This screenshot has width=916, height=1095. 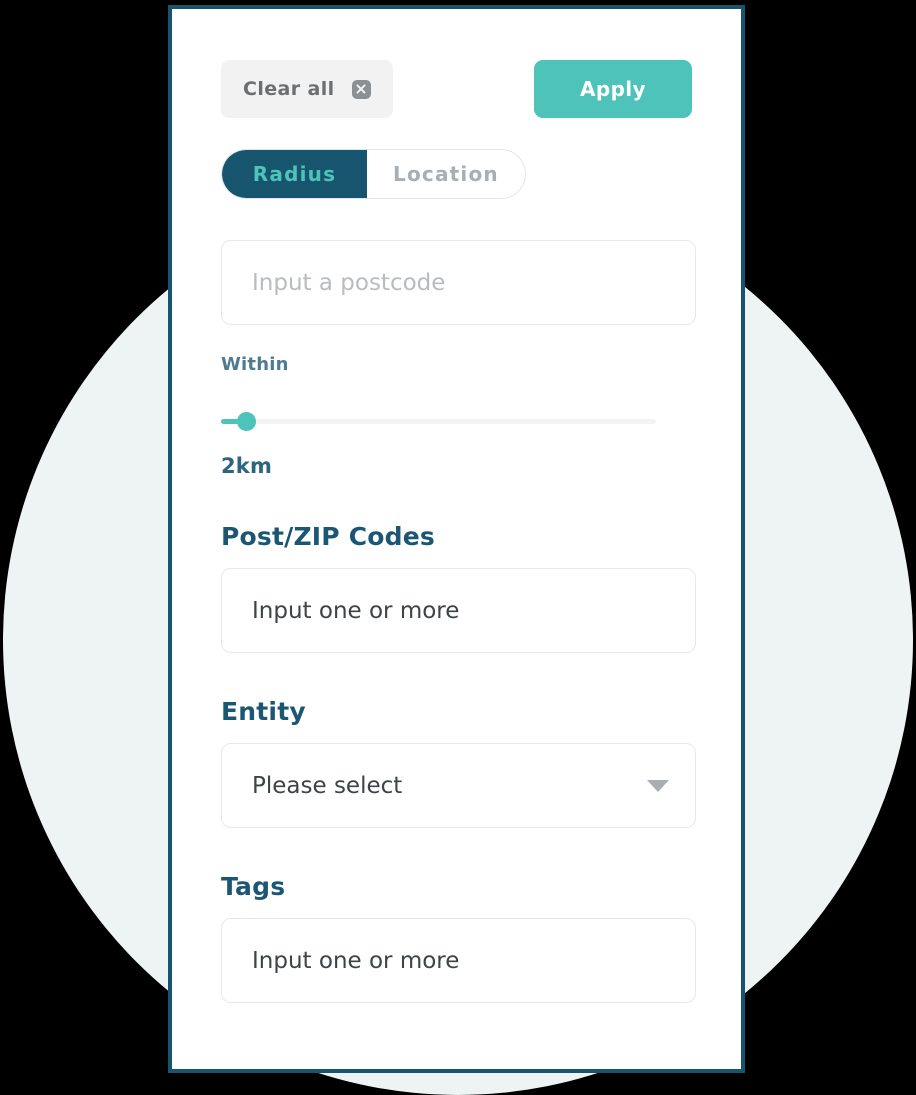 I want to click on tags-section: Tags Input one or more, so click(x=458, y=937).